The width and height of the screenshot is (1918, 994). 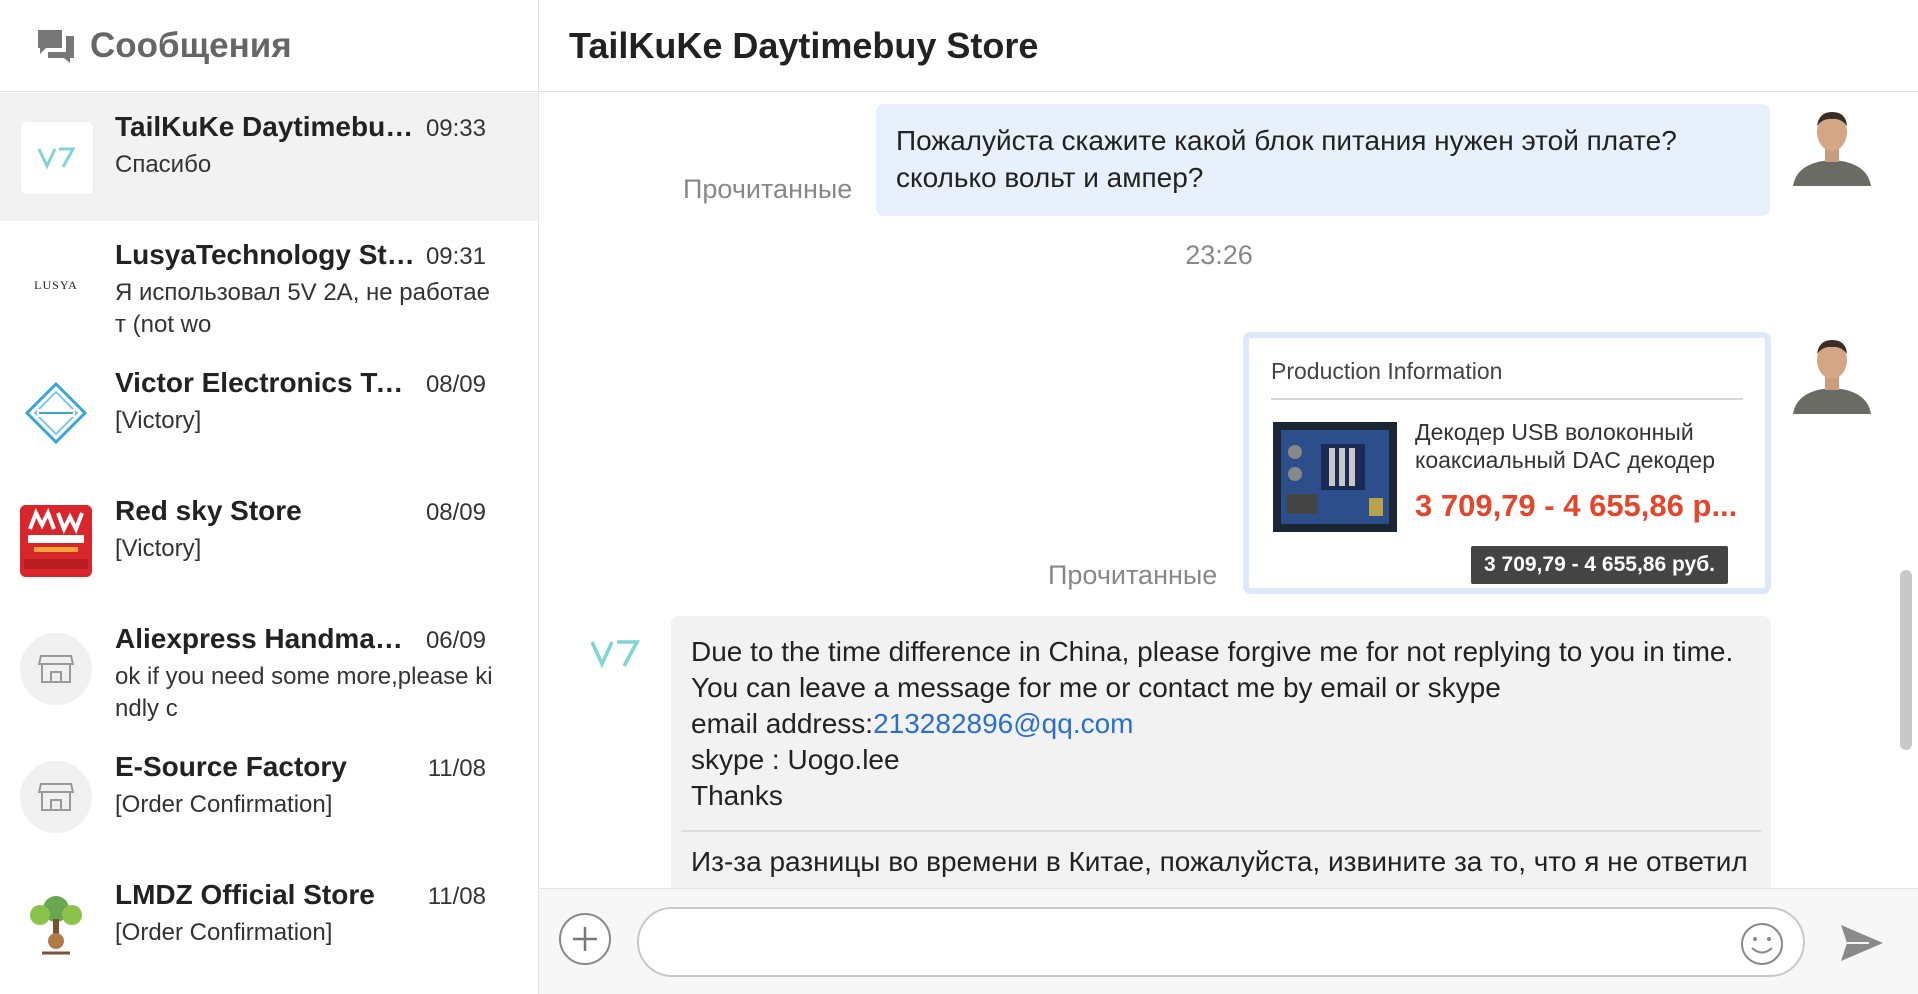 I want to click on product-card-divider, so click(x=1507, y=399).